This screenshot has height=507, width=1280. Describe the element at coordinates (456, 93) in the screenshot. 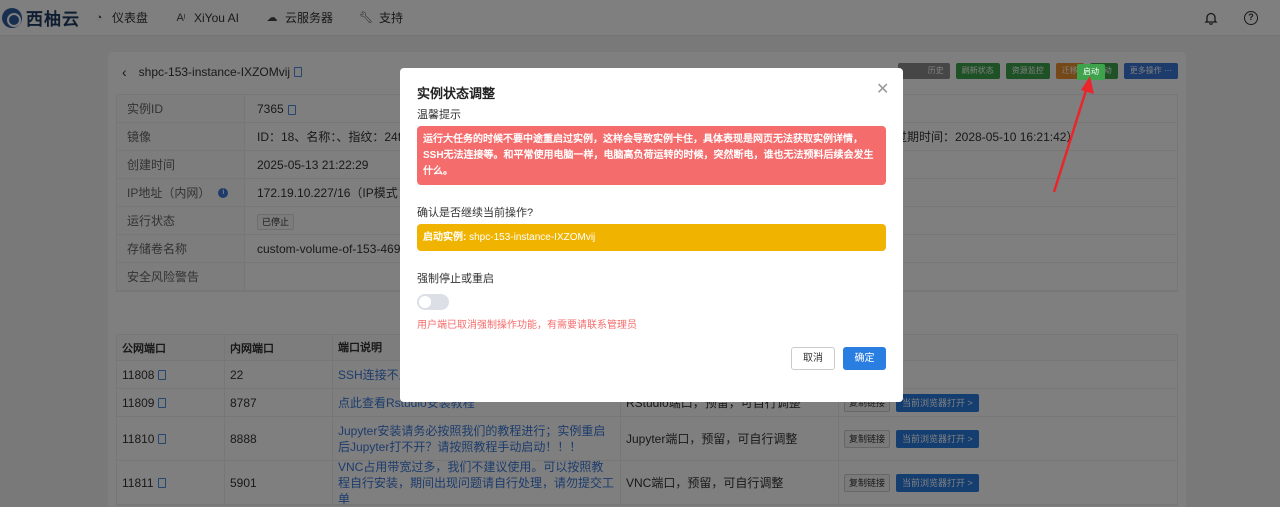

I see `modal-title: 实例状态调整` at that location.